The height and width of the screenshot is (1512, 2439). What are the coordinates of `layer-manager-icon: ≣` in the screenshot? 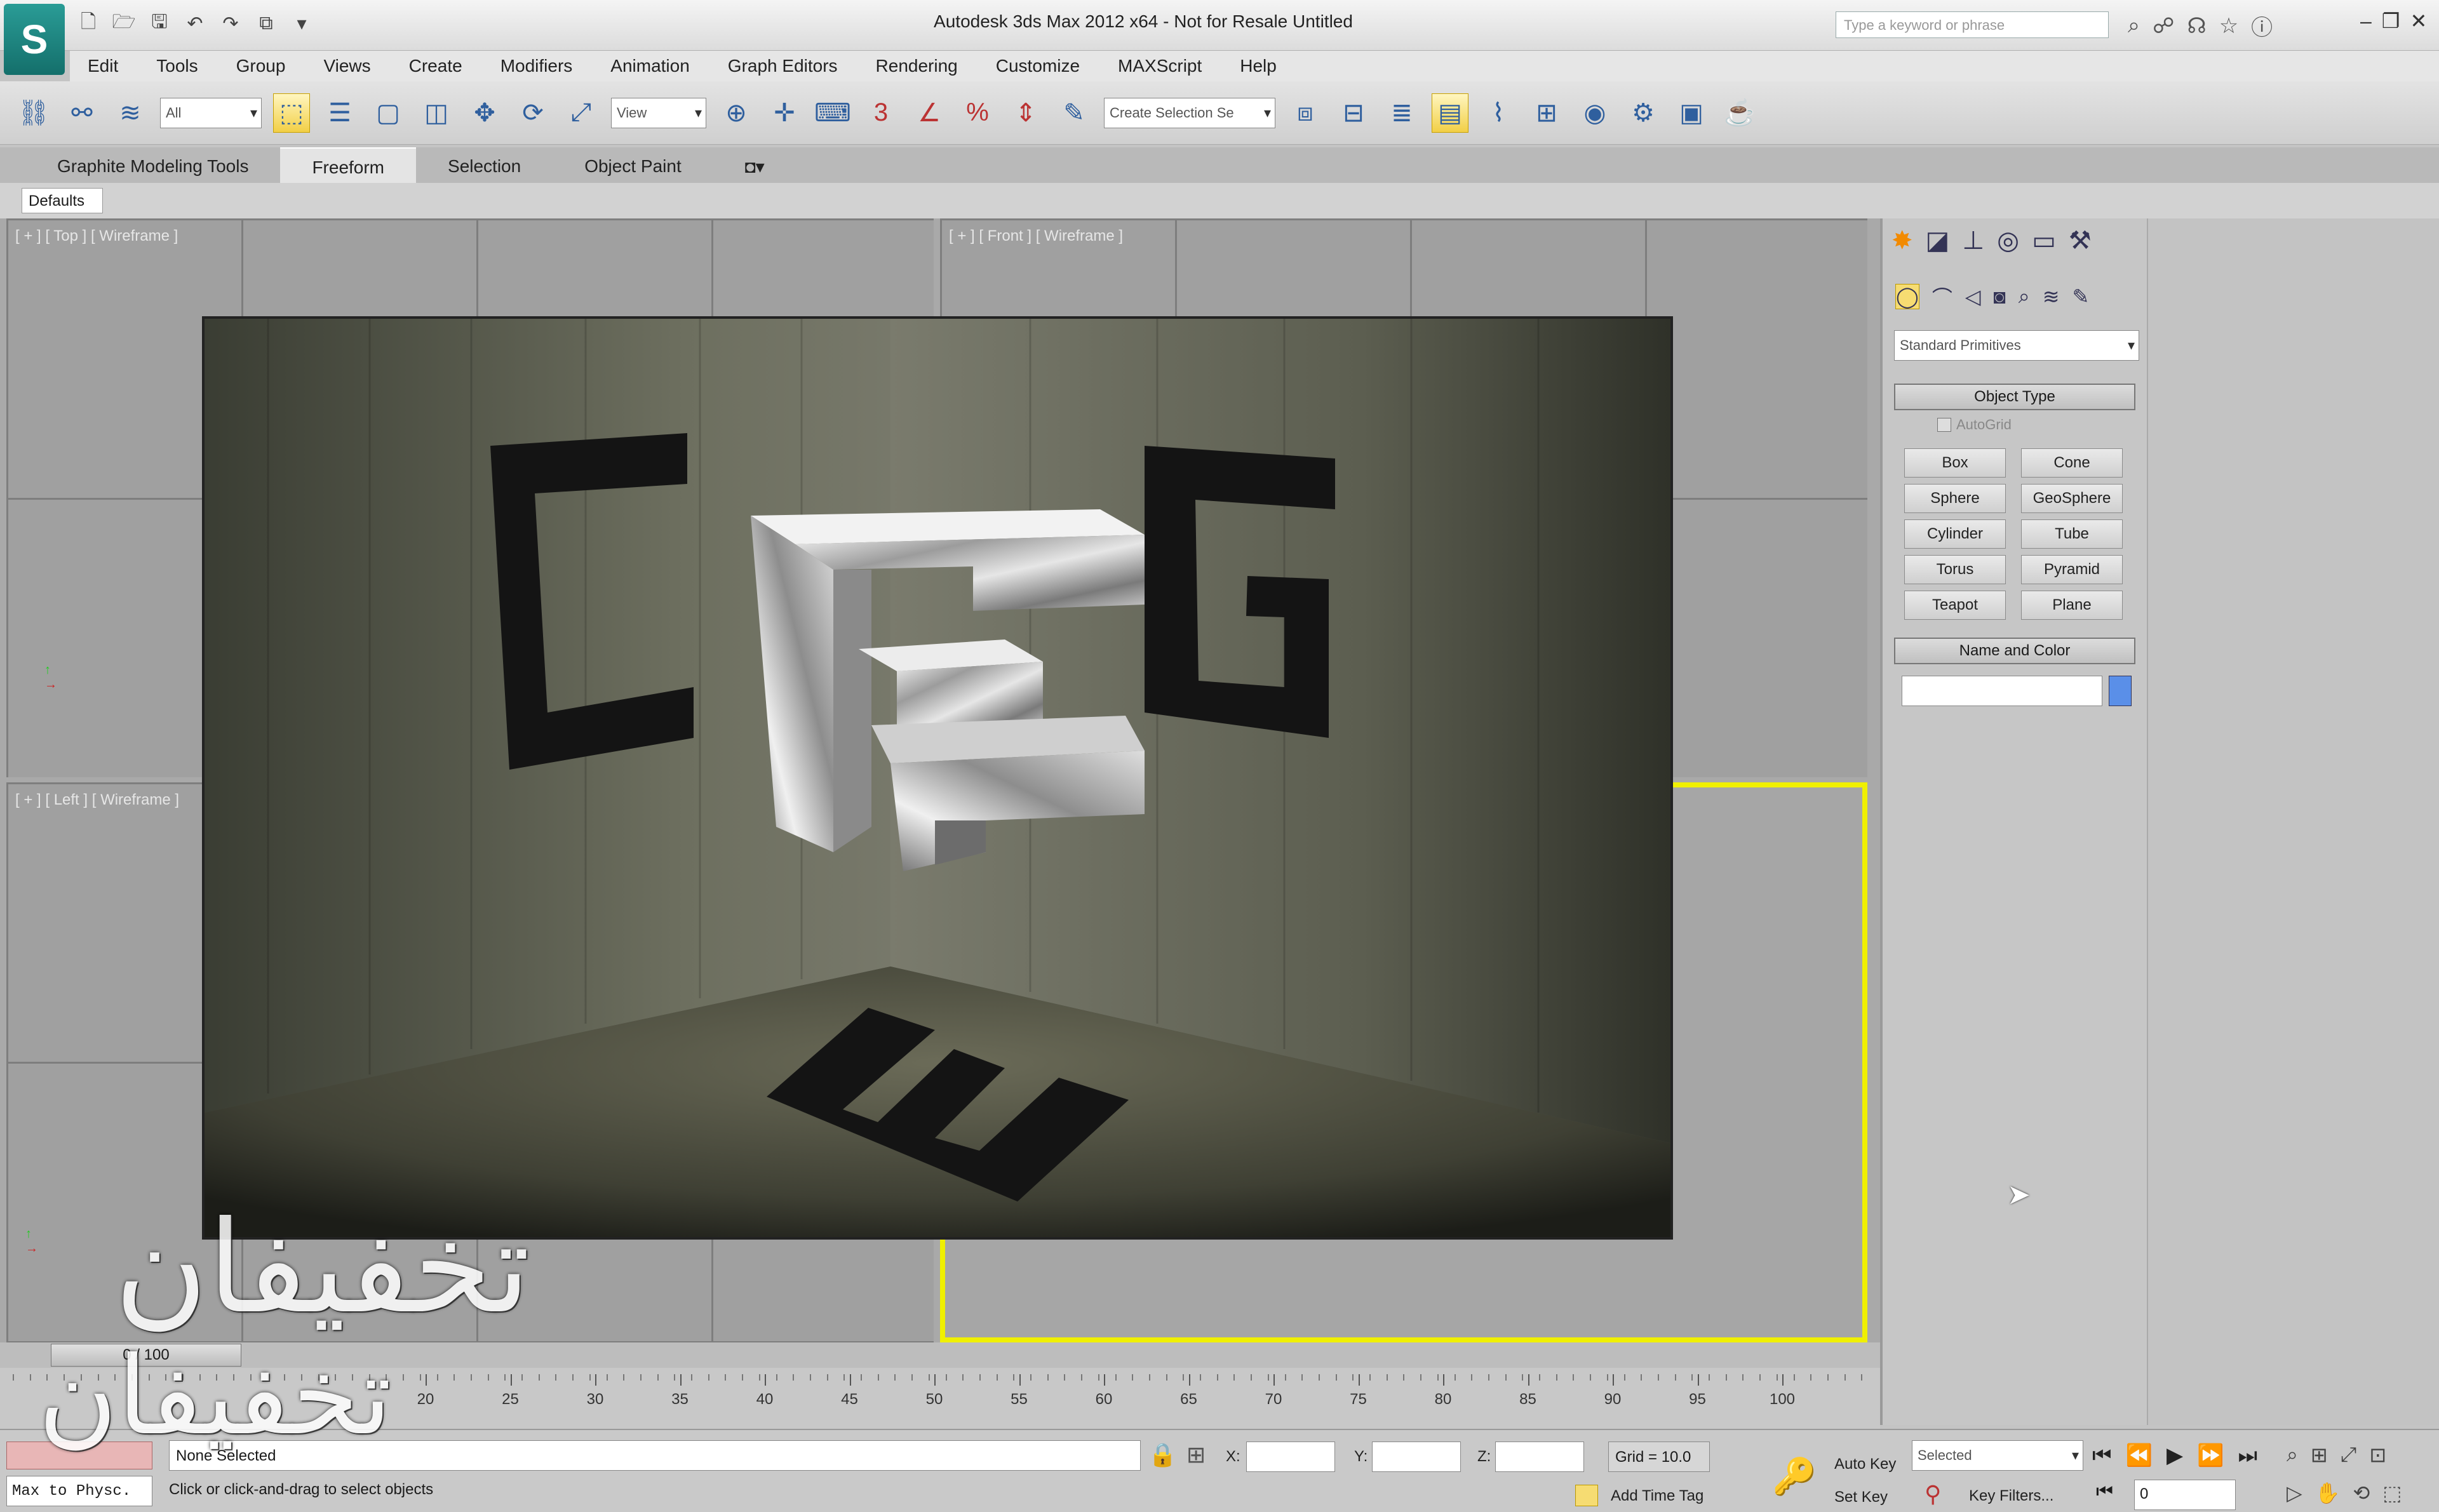 It's located at (1401, 113).